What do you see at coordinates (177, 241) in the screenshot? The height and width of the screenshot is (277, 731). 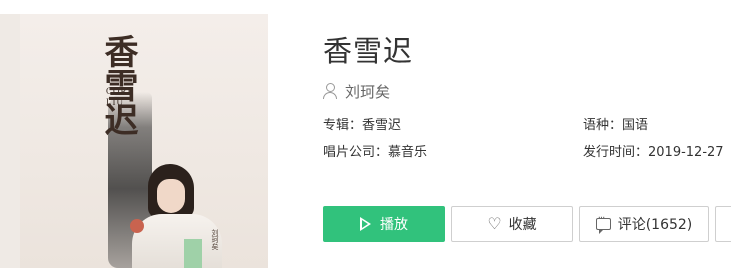 I see `cover-portrait-dress` at bounding box center [177, 241].